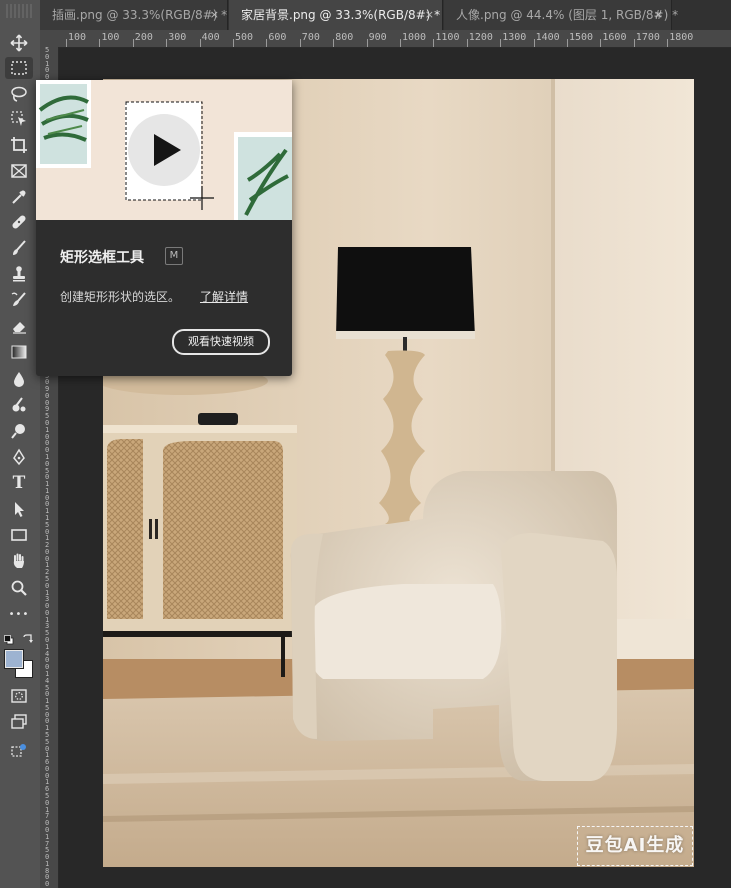  Describe the element at coordinates (224, 296) in the screenshot. I see `learn-more-link: 了解详情` at that location.